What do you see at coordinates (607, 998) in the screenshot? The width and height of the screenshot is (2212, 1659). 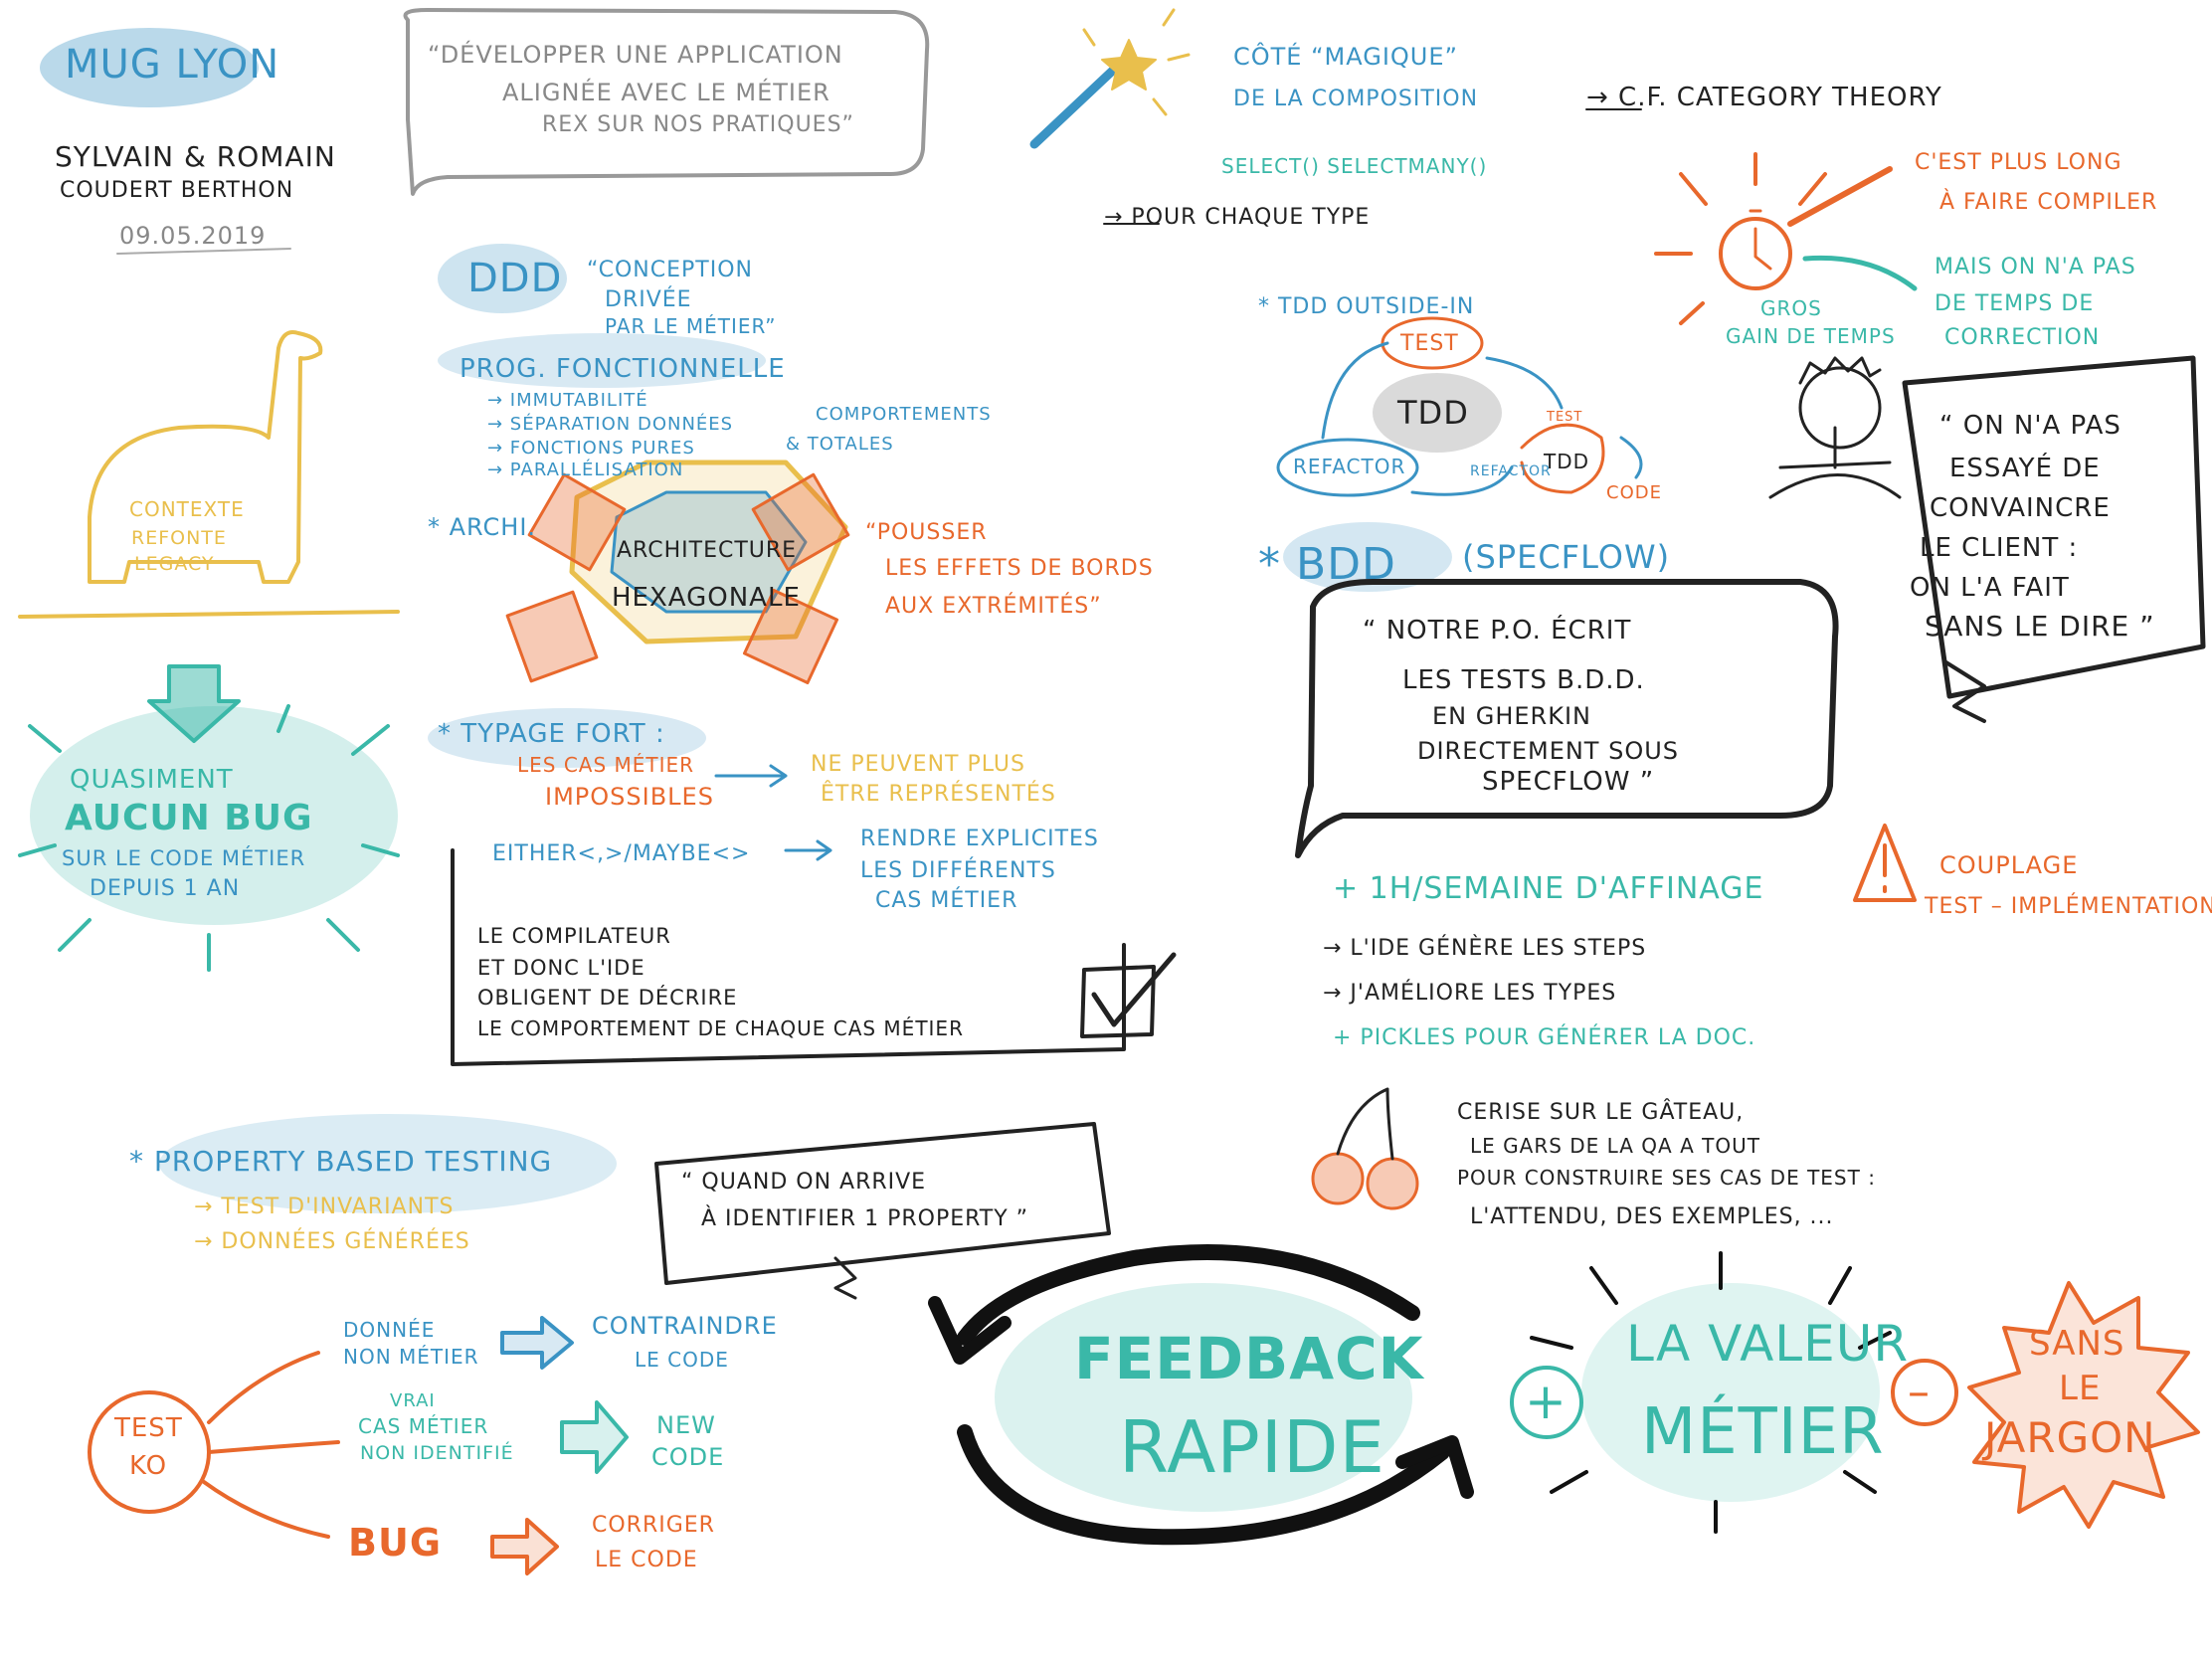 I see `compiler-line3: OBLIGENT DE DÉCRIRE` at bounding box center [607, 998].